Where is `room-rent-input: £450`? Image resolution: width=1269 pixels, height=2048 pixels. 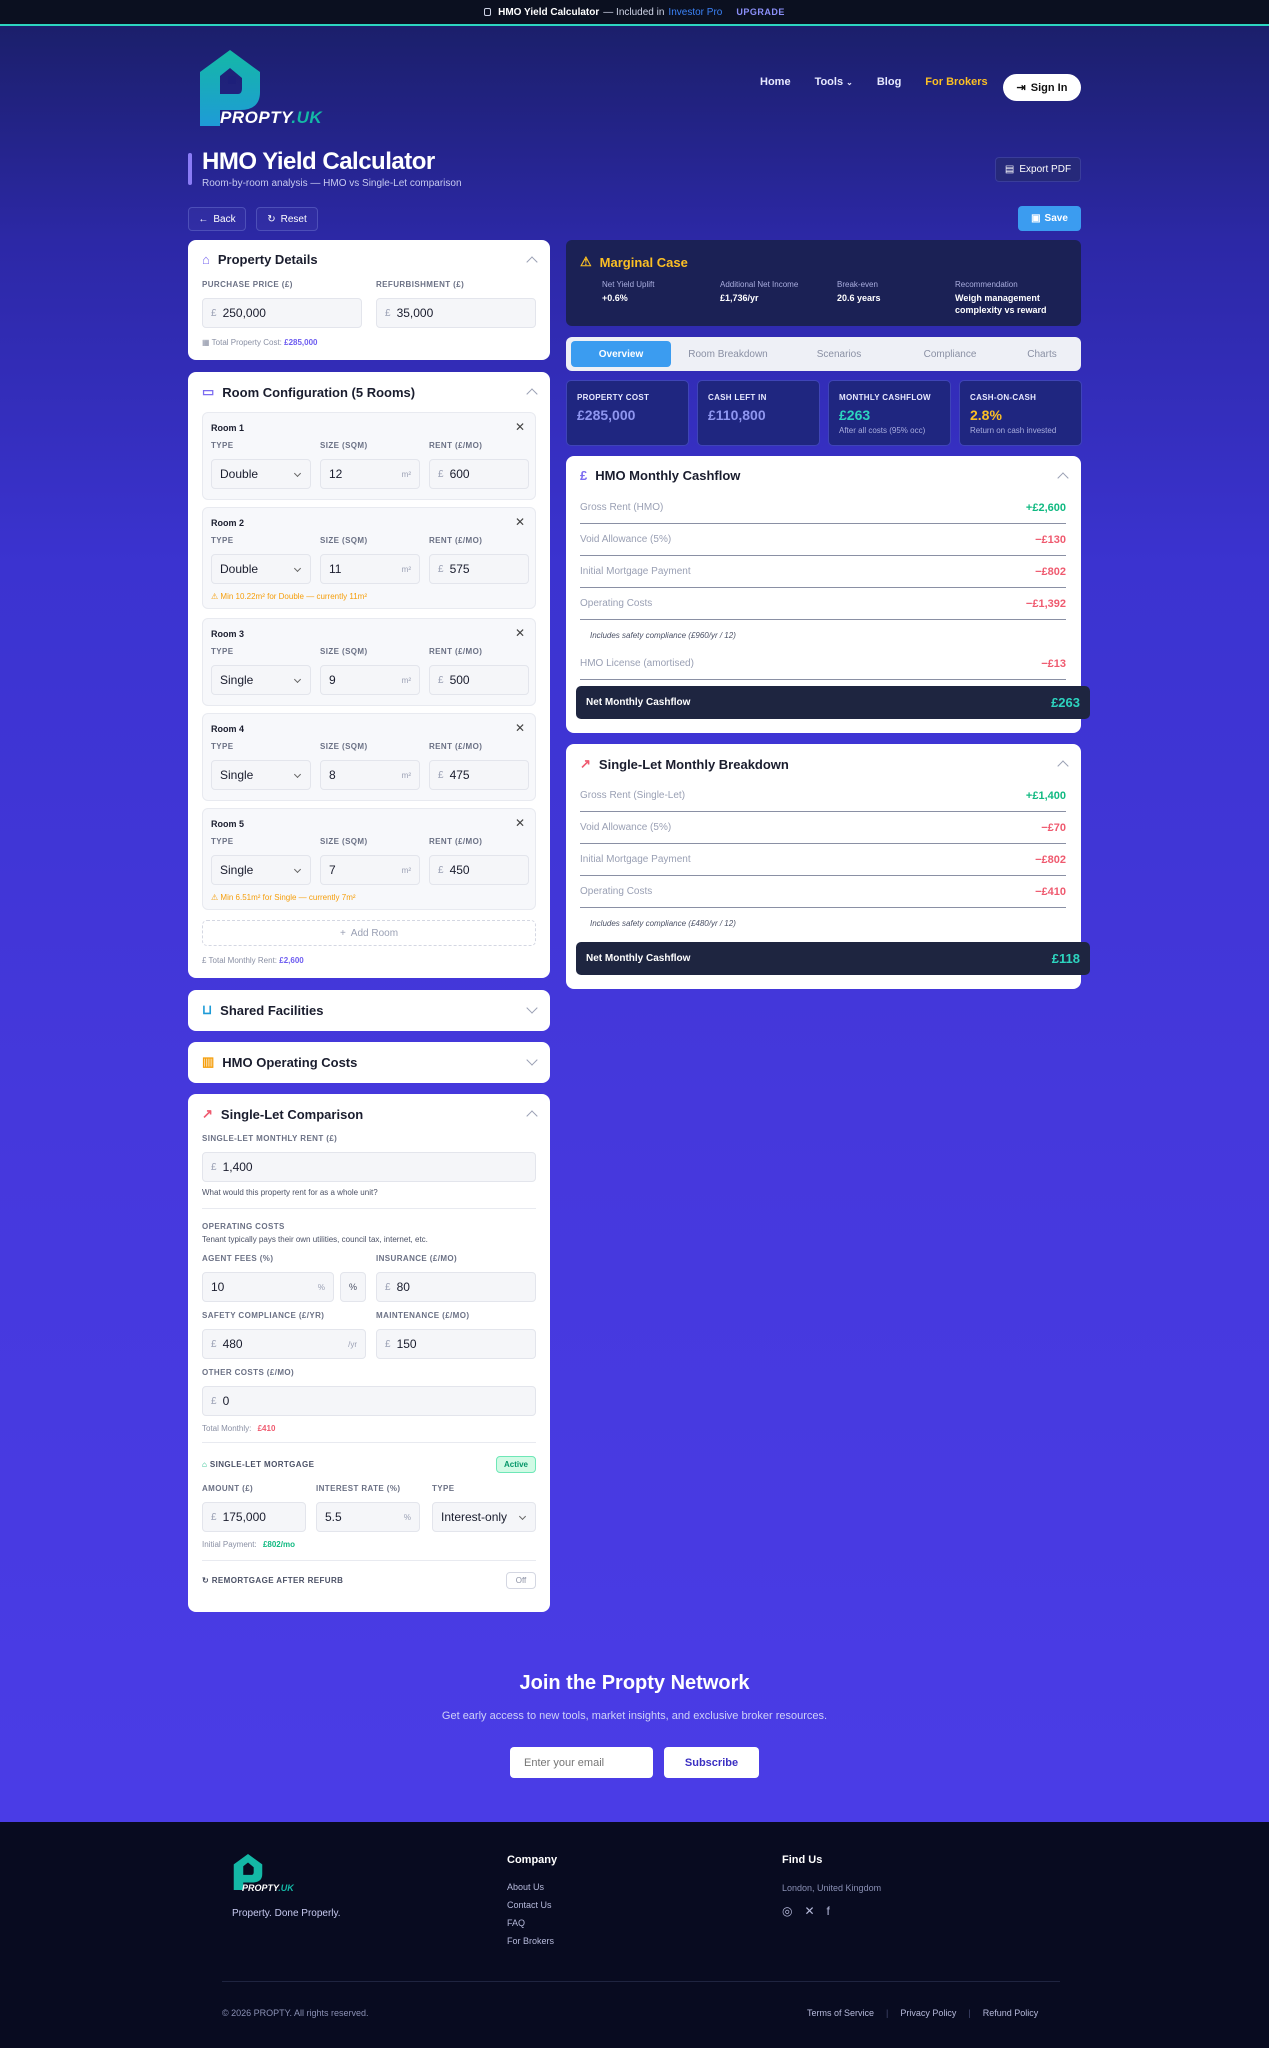
room-rent-input: £450 is located at coordinates (479, 870).